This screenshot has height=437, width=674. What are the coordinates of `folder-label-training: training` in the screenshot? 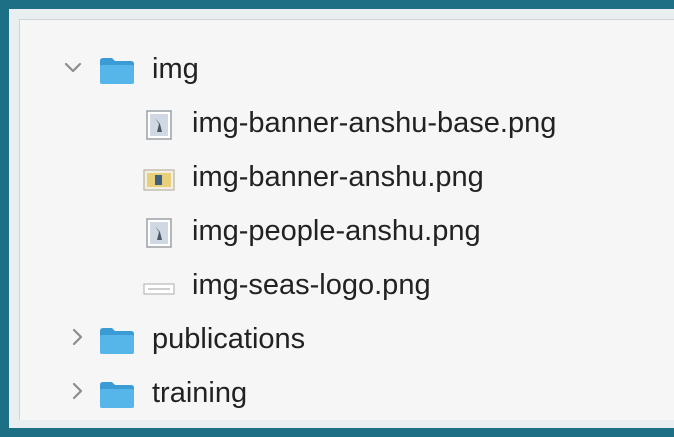 It's located at (200, 393).